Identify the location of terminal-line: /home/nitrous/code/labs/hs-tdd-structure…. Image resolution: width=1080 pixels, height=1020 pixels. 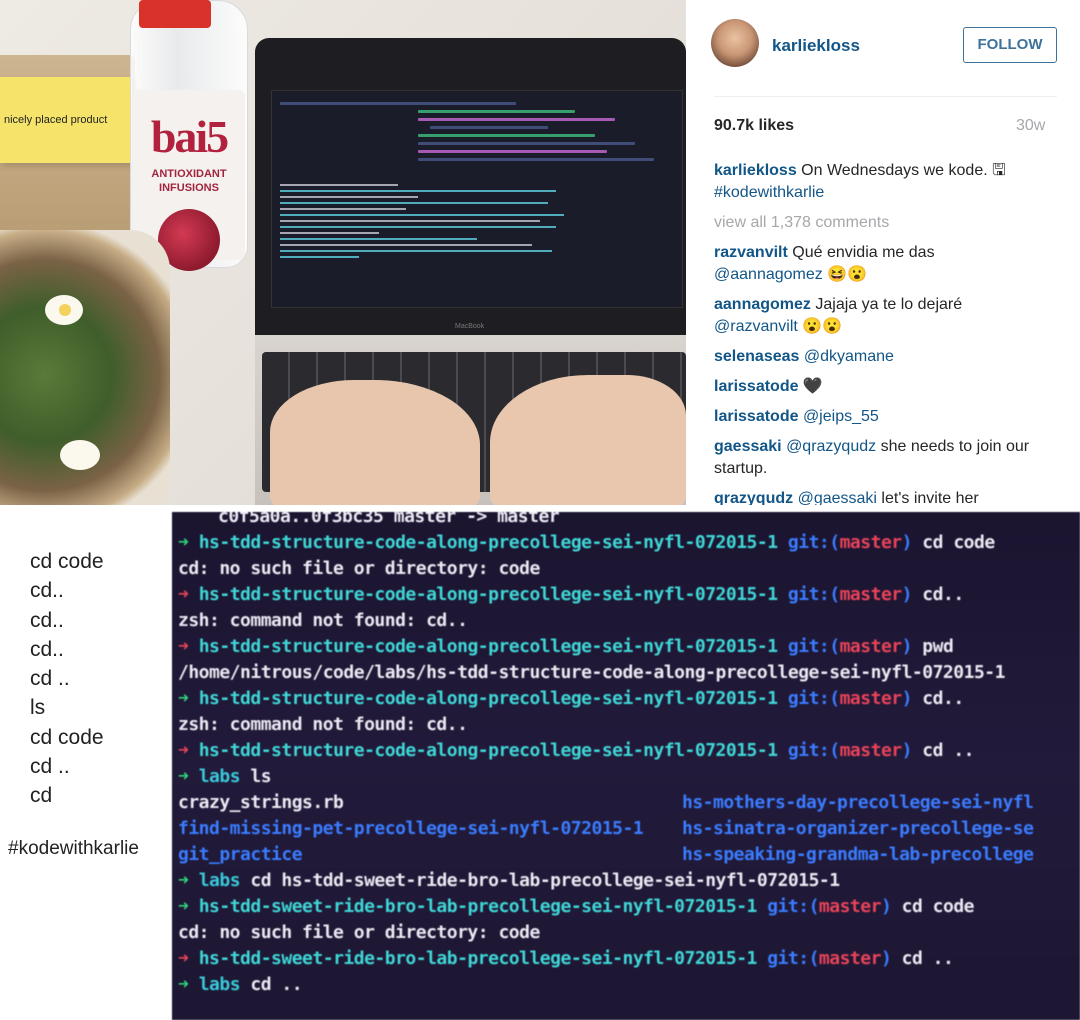
(591, 672).